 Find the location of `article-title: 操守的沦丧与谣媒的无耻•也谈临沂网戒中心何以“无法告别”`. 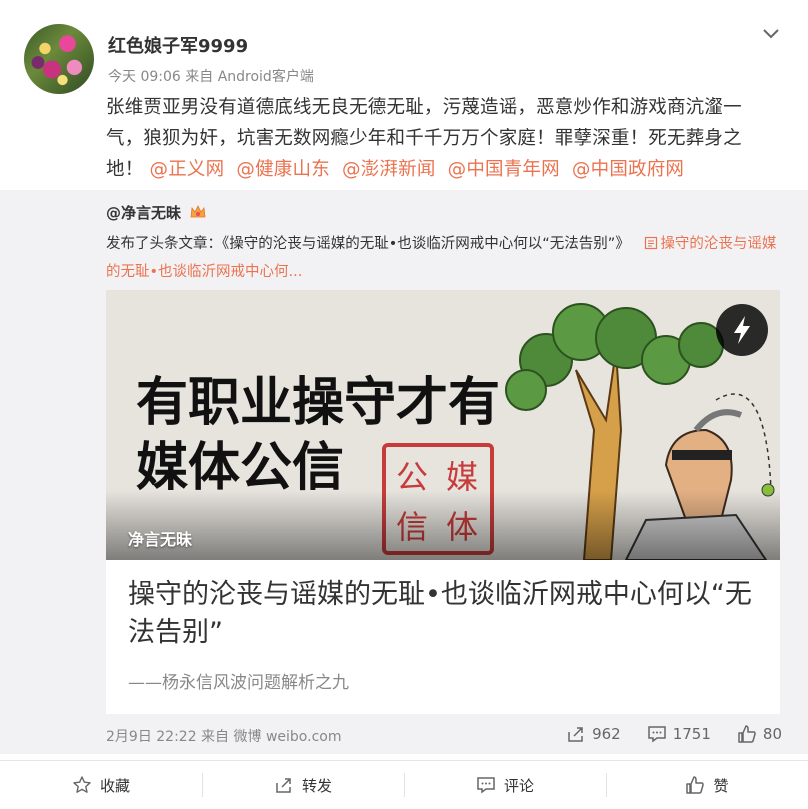

article-title: 操守的沦丧与谣媒的无耻•也谈临沂网戒中心何以“无法告别” is located at coordinates (443, 614).